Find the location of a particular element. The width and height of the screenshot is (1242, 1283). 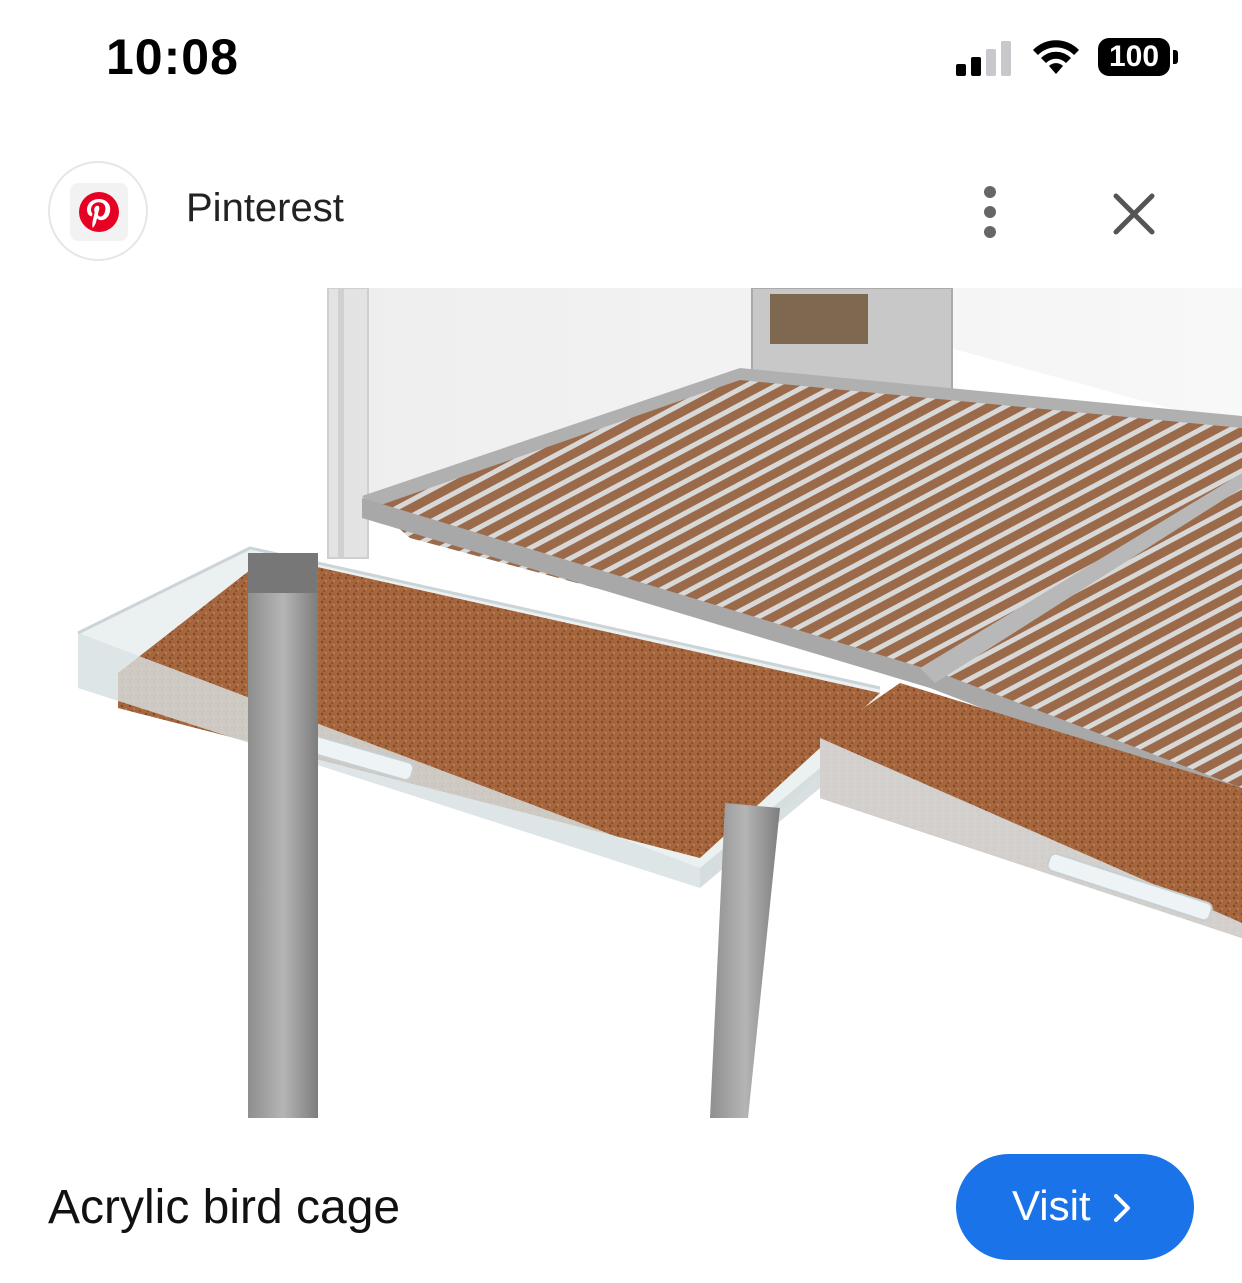

battery-tip is located at coordinates (1175, 57).